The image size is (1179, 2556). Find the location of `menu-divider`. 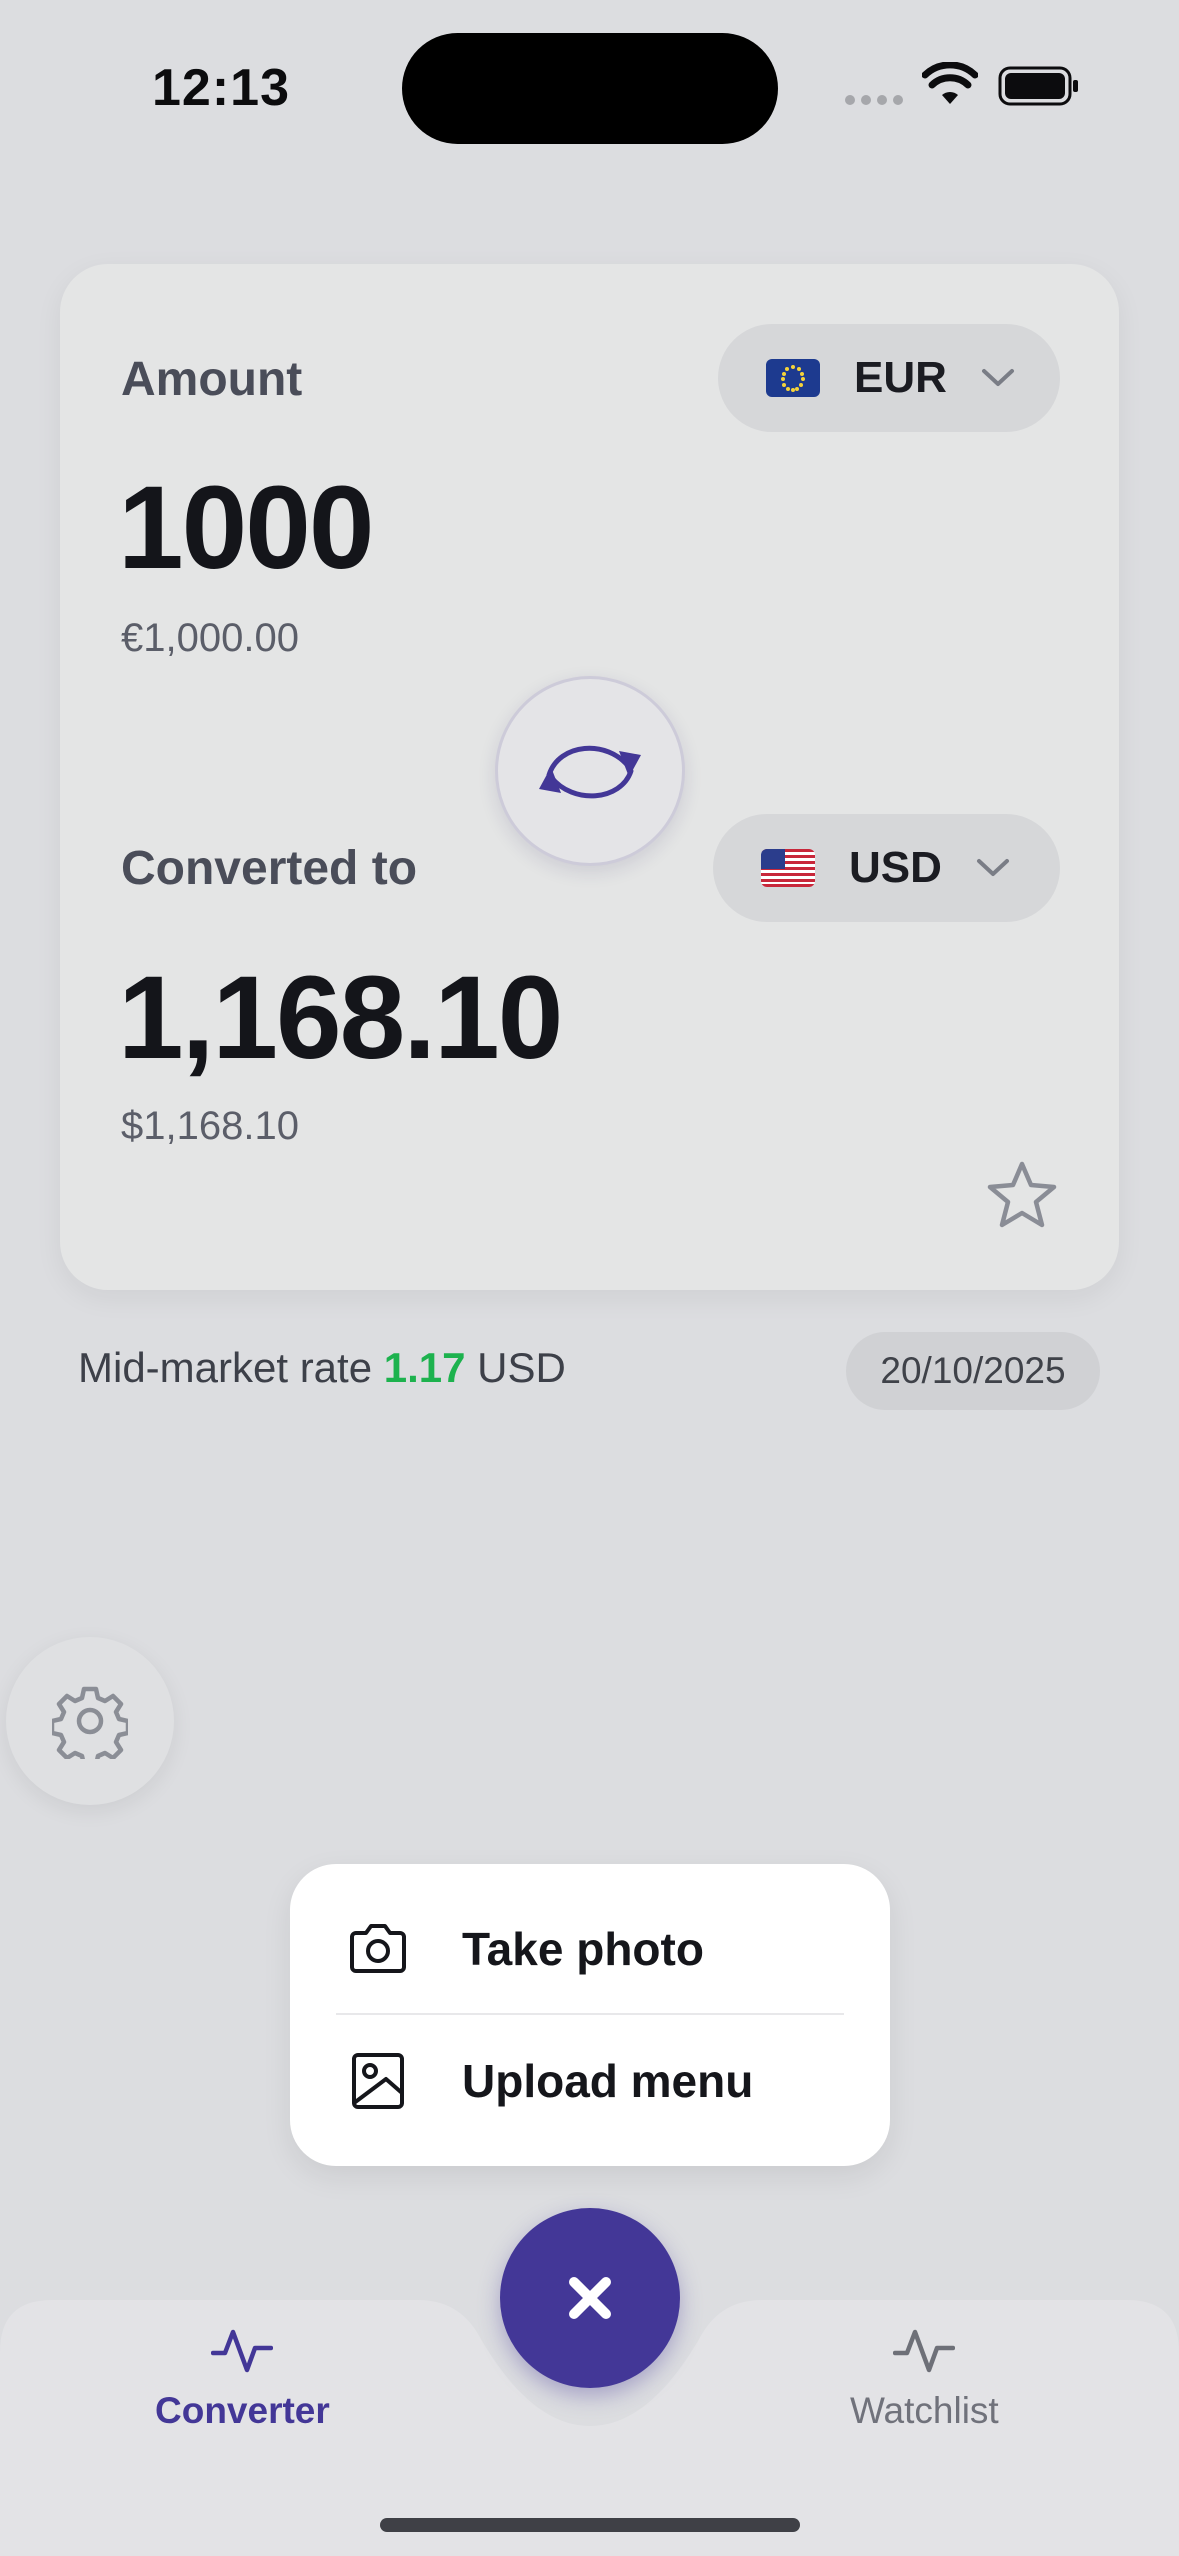

menu-divider is located at coordinates (590, 2014).